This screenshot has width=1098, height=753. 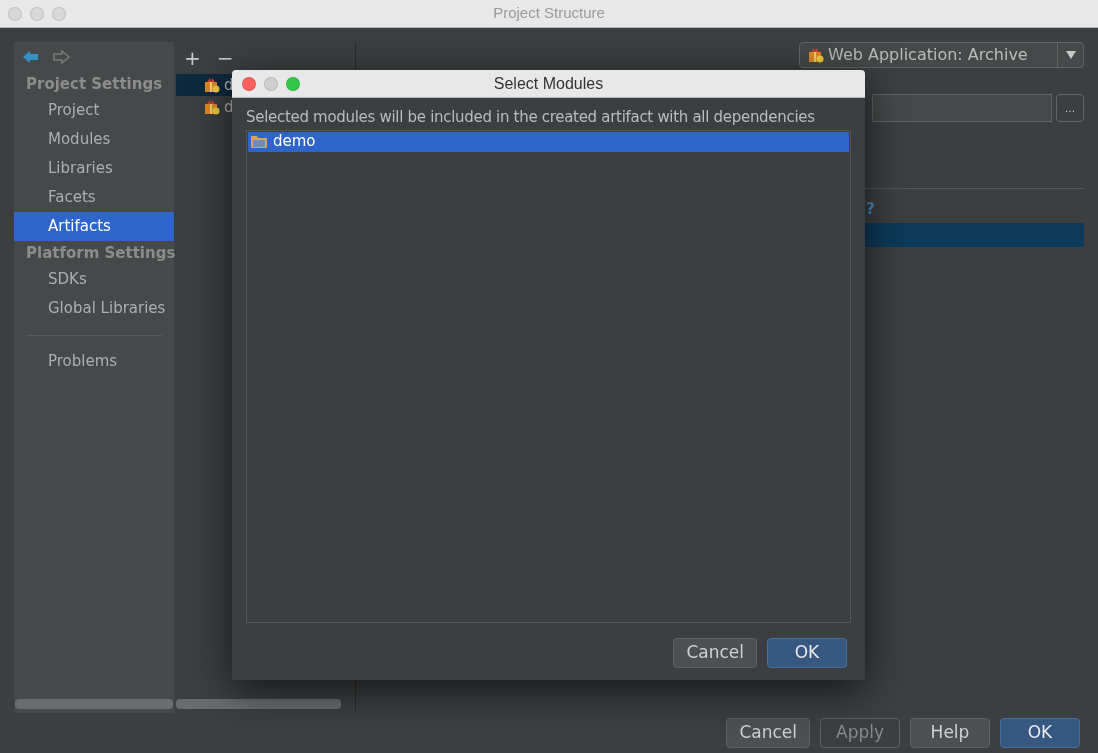 What do you see at coordinates (531, 117) in the screenshot?
I see `dialog-message: Selected modules will be included in the created artifact with all dependencies` at bounding box center [531, 117].